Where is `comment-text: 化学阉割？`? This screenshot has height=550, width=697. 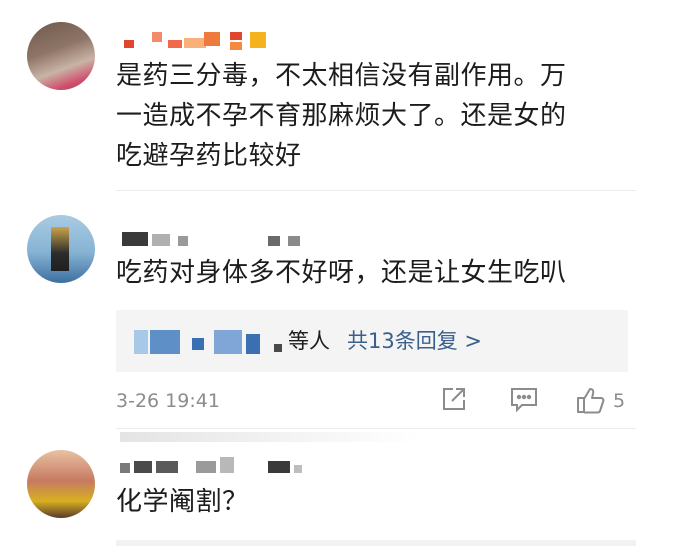
comment-text: 化学阉割？ is located at coordinates (182, 502).